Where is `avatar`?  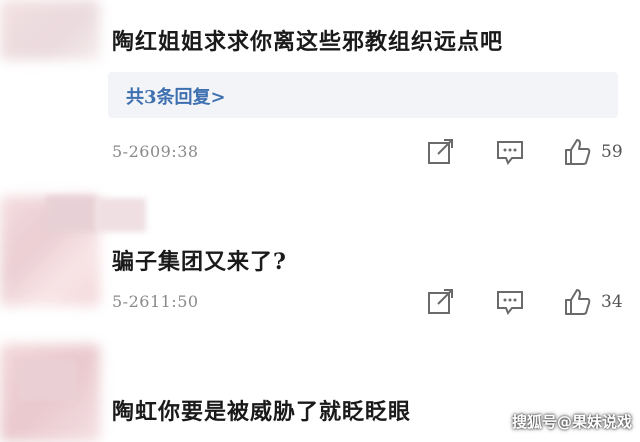 avatar is located at coordinates (50, 30).